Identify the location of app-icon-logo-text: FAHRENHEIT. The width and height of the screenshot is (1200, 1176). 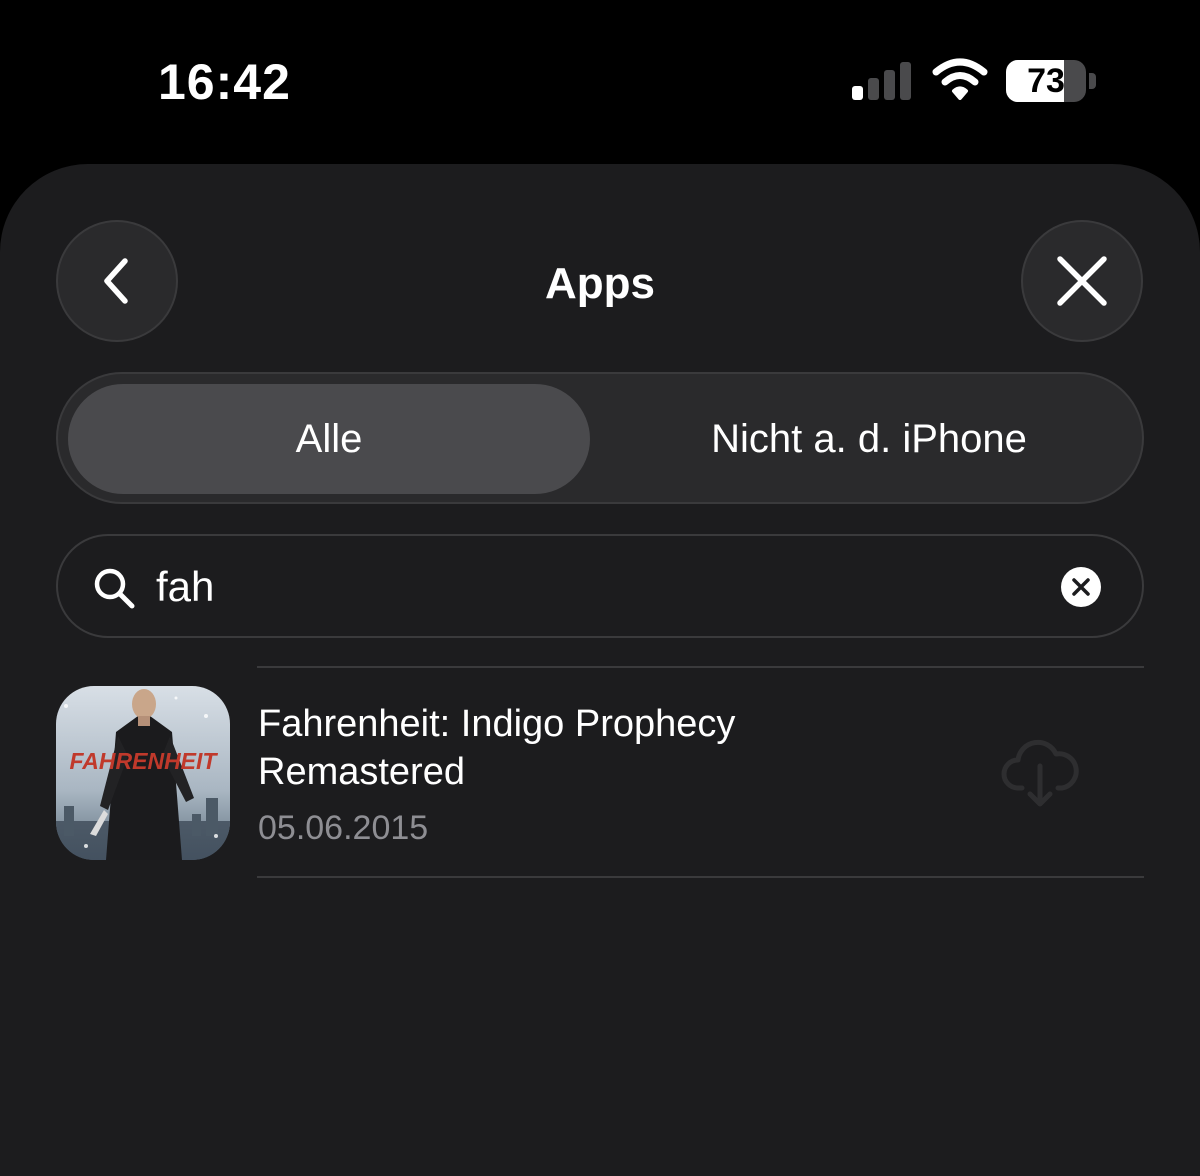
(144, 761).